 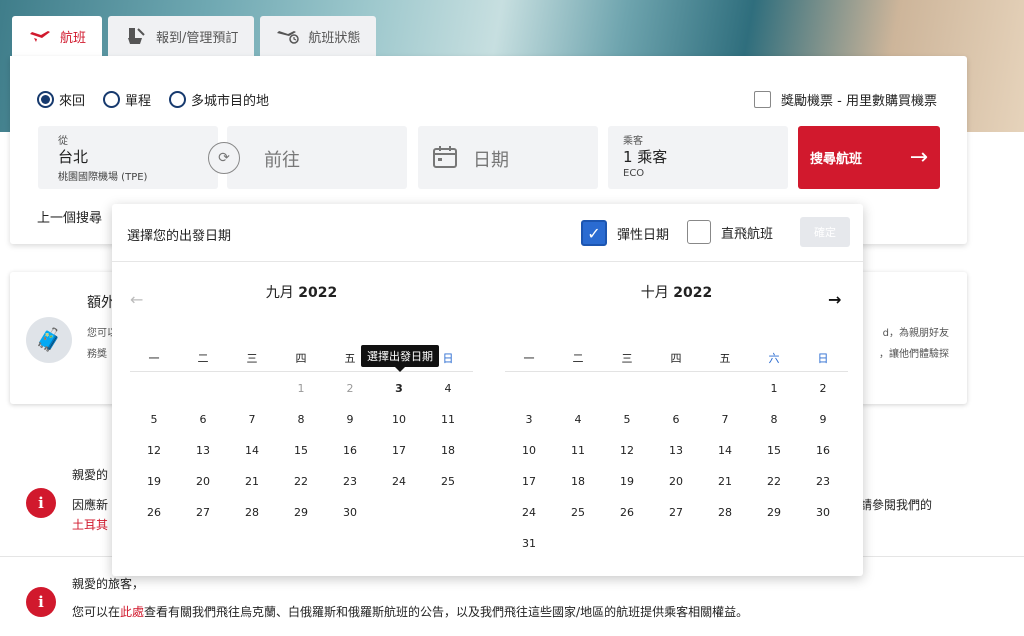 What do you see at coordinates (69, 216) in the screenshot?
I see `previous-search-link: 上一個搜尋` at bounding box center [69, 216].